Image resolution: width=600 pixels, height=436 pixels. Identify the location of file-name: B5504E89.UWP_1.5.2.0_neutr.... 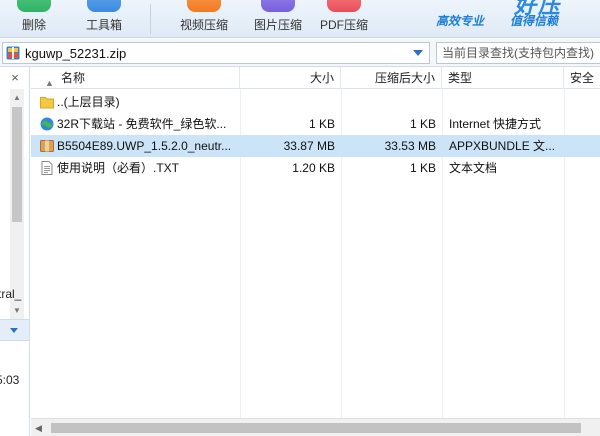
(144, 146).